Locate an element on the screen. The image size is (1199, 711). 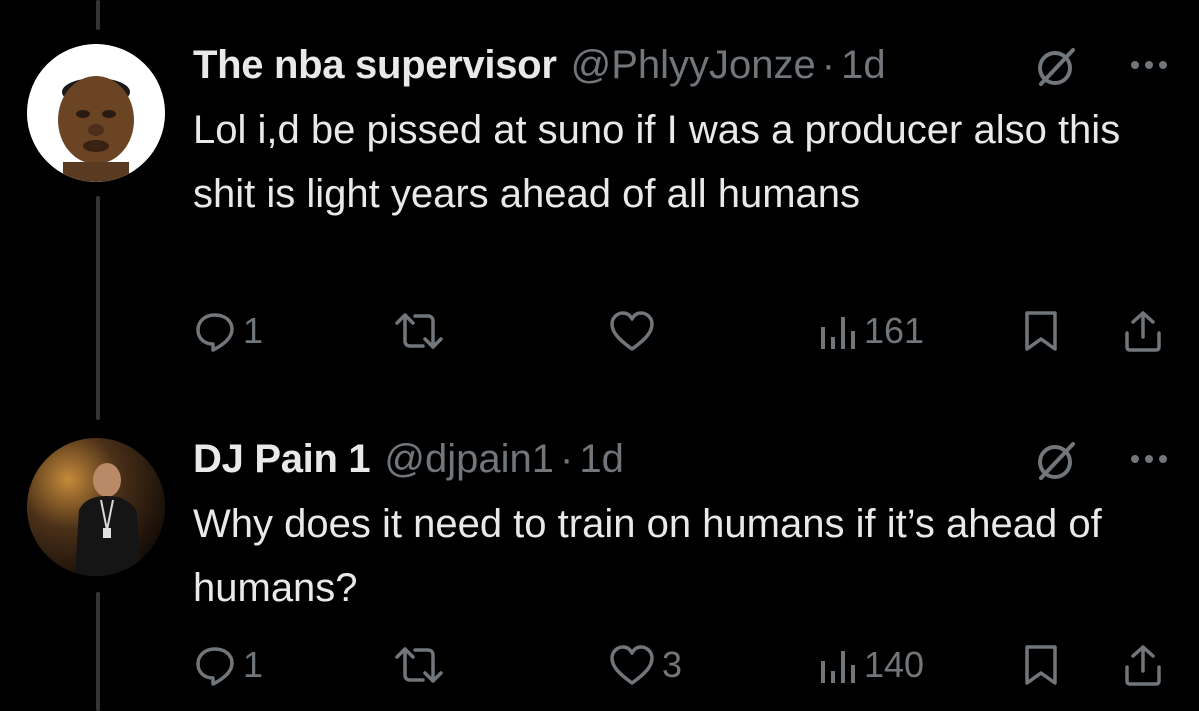
views-button: 161 is located at coordinates (871, 331).